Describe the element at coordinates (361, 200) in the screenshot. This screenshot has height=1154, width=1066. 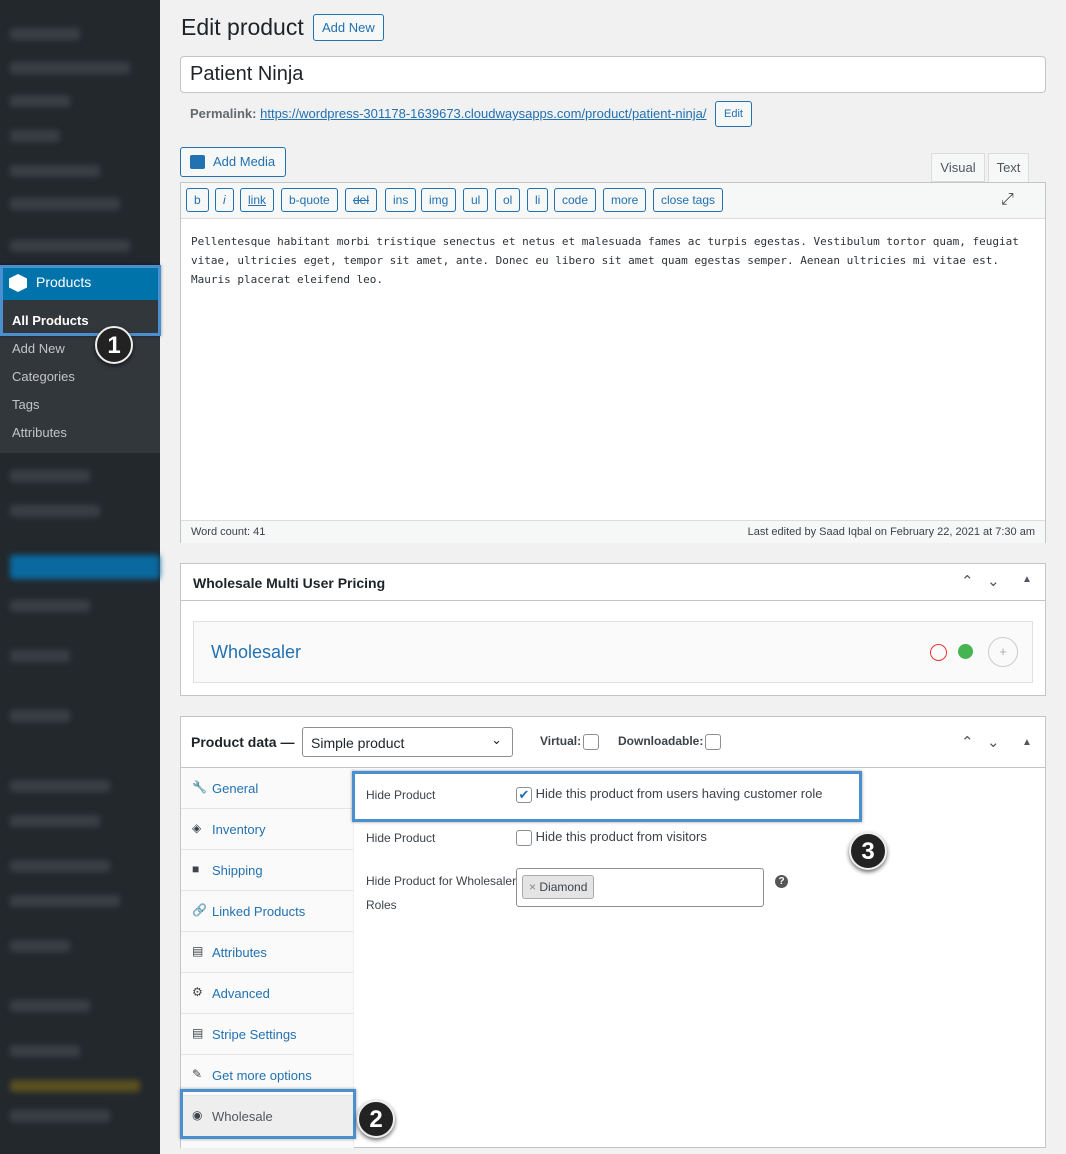
I see `qt-del: del` at that location.